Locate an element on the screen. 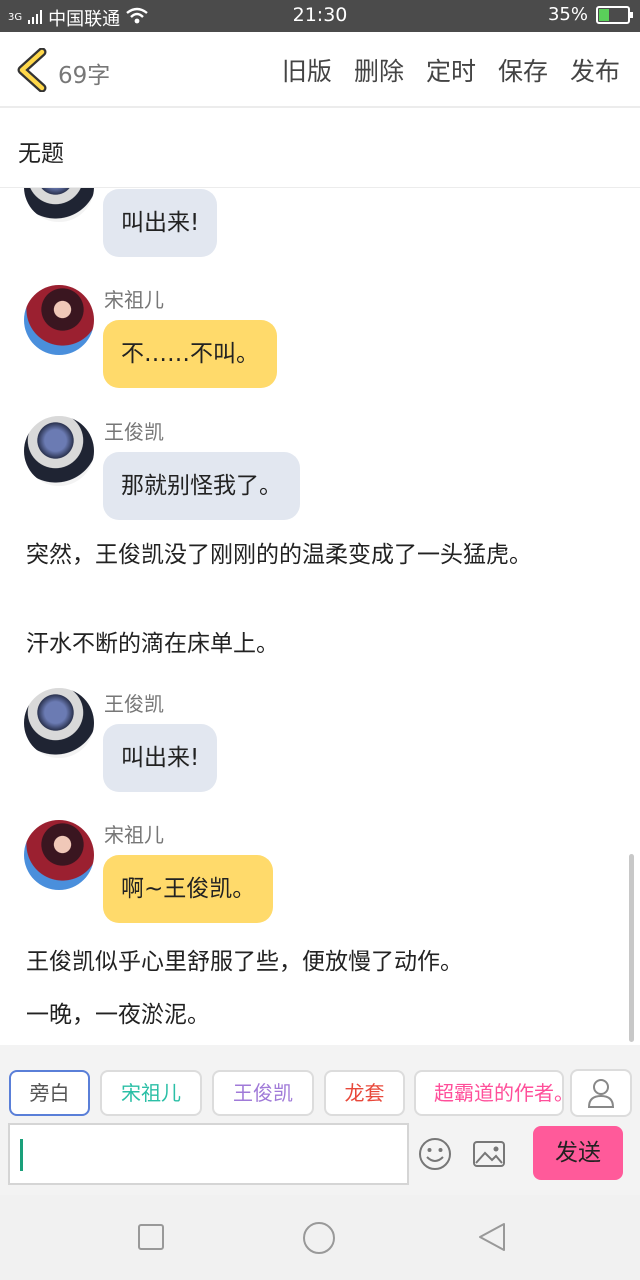 This screenshot has height=1280, width=640. emoji-button is located at coordinates (435, 1154).